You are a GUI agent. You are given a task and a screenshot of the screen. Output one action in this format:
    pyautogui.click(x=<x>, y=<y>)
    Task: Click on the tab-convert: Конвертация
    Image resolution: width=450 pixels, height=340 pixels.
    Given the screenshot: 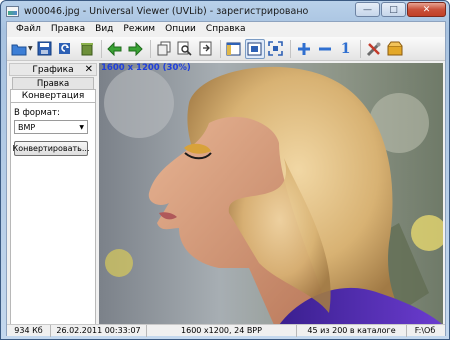 What is the action you would take?
    pyautogui.click(x=53, y=95)
    